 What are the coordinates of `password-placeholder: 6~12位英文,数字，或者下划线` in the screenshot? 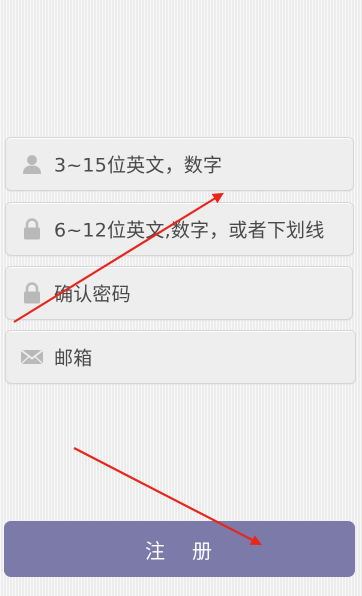 It's located at (189, 230).